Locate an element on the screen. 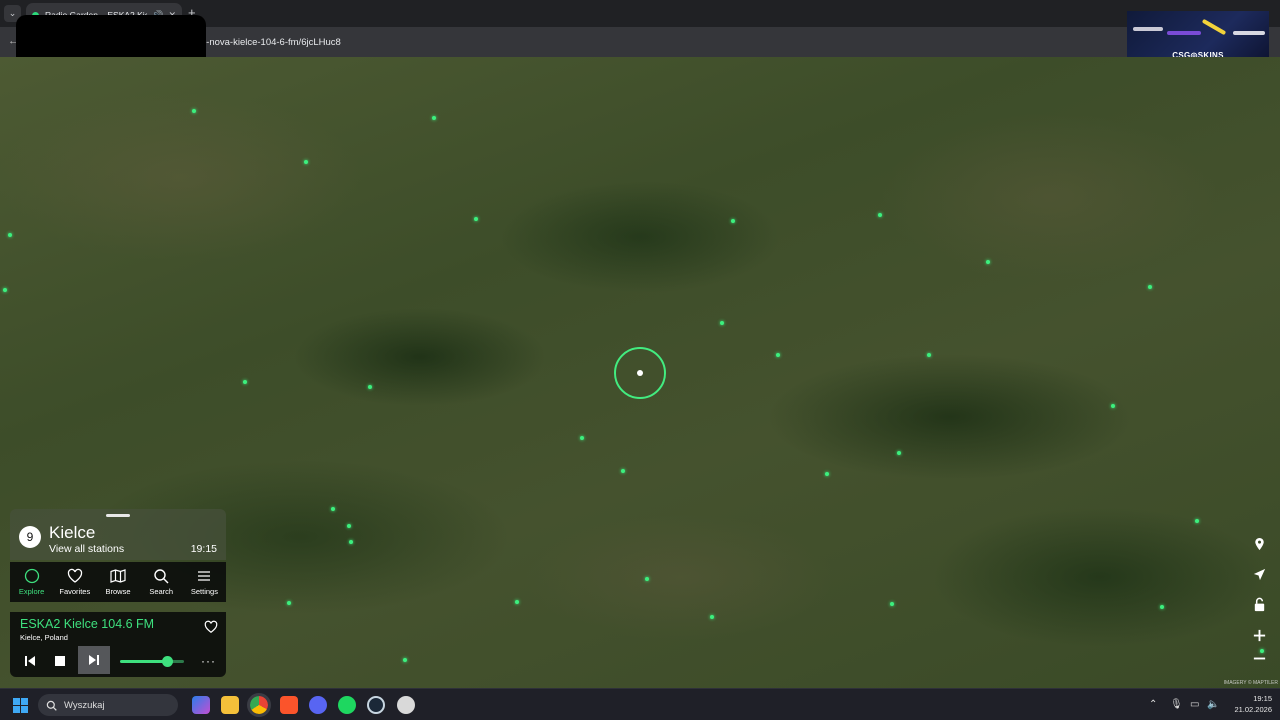 The image size is (1280, 720). place-header: 9 Kielce View all stations 19:15 is located at coordinates (118, 534).